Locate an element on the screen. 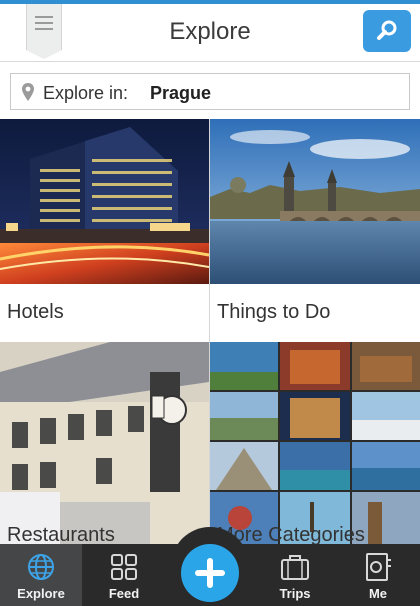 The height and width of the screenshot is (606, 420). category-label: Hotels is located at coordinates (35, 312).